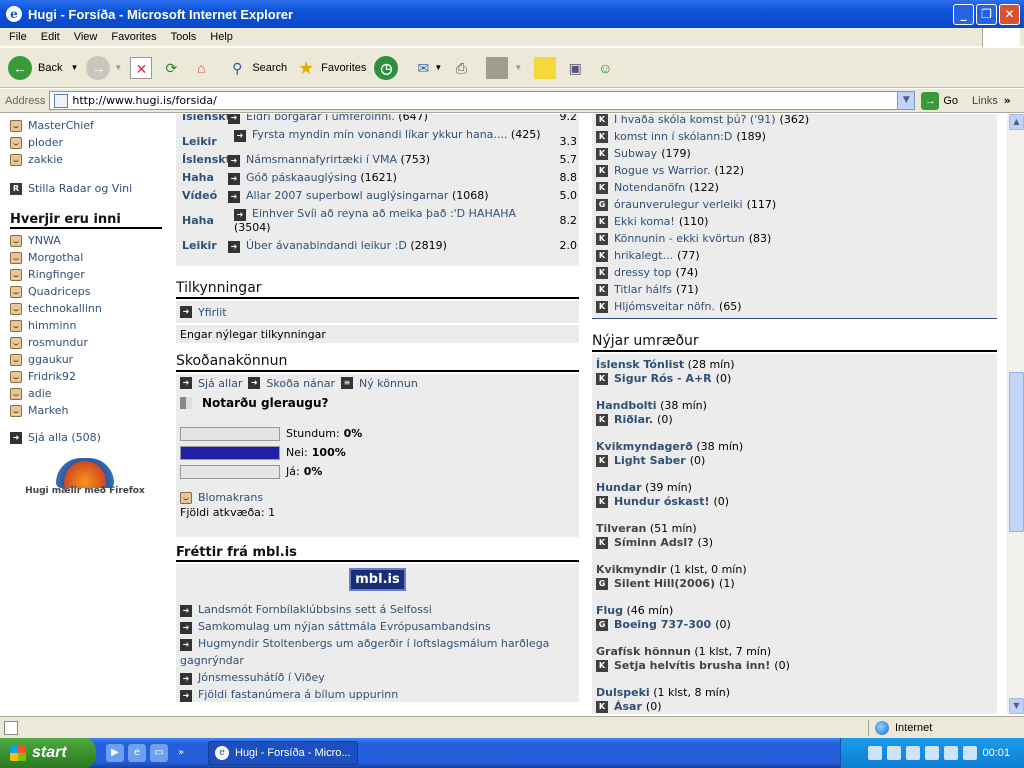  What do you see at coordinates (664, 306) in the screenshot?
I see `topic-link: Hljómsveitar nöfn.` at bounding box center [664, 306].